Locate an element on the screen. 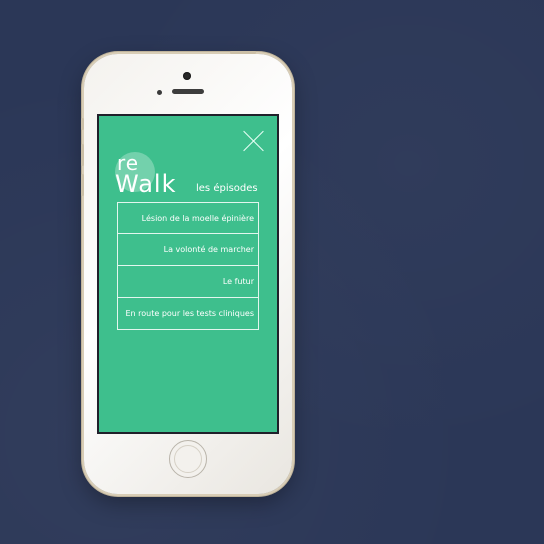  episode-item-tests: En route pour les tests cliniques is located at coordinates (188, 314).